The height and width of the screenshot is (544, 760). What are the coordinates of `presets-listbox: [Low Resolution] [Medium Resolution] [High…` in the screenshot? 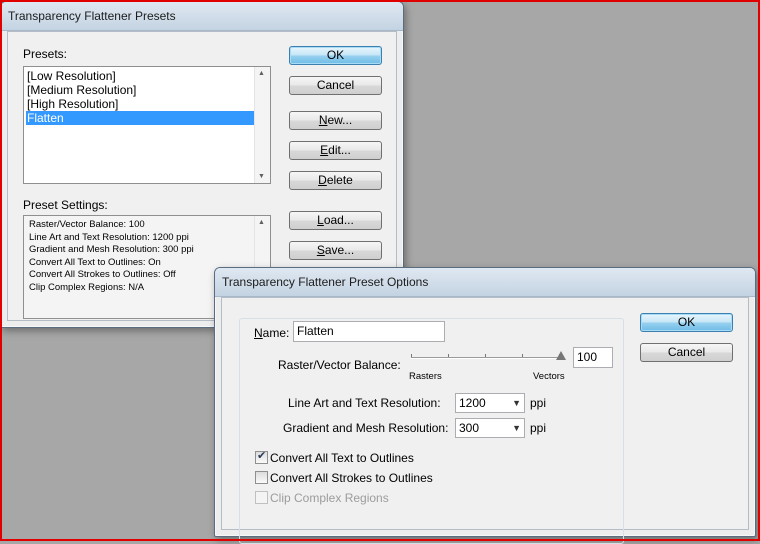 It's located at (147, 125).